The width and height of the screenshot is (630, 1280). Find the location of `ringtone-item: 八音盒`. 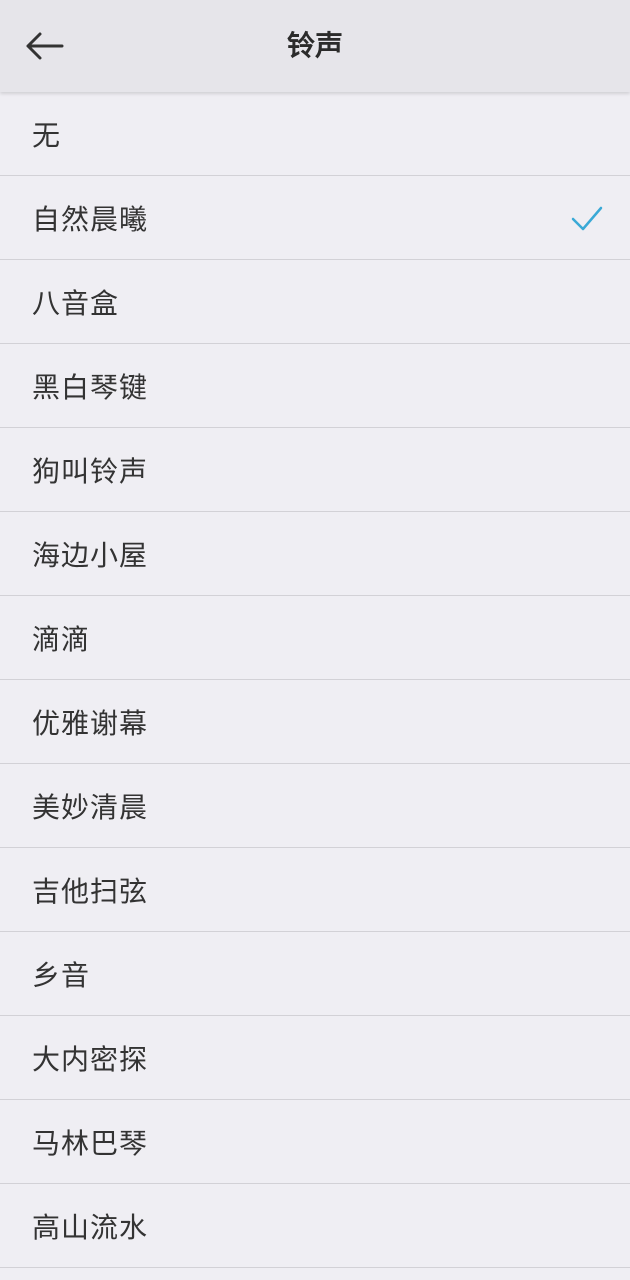

ringtone-item: 八音盒 is located at coordinates (315, 302).